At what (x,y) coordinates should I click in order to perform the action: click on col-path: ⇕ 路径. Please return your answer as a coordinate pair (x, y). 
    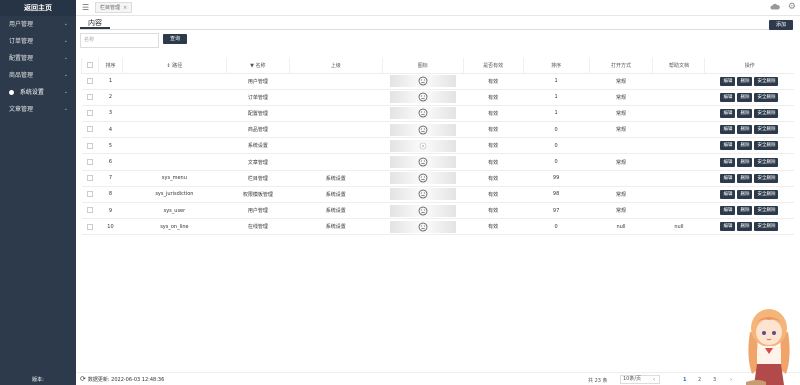
    Looking at the image, I should click on (174, 66).